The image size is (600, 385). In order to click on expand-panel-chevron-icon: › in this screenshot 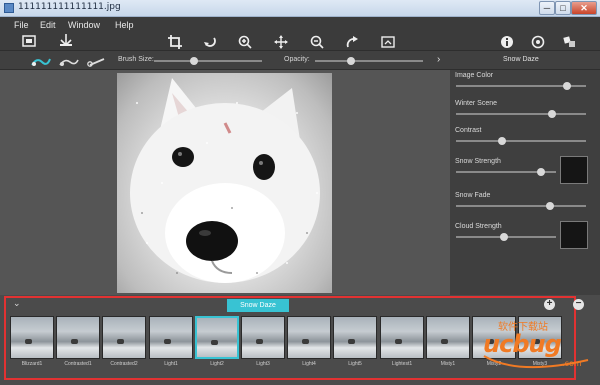, I will do `click(438, 59)`.